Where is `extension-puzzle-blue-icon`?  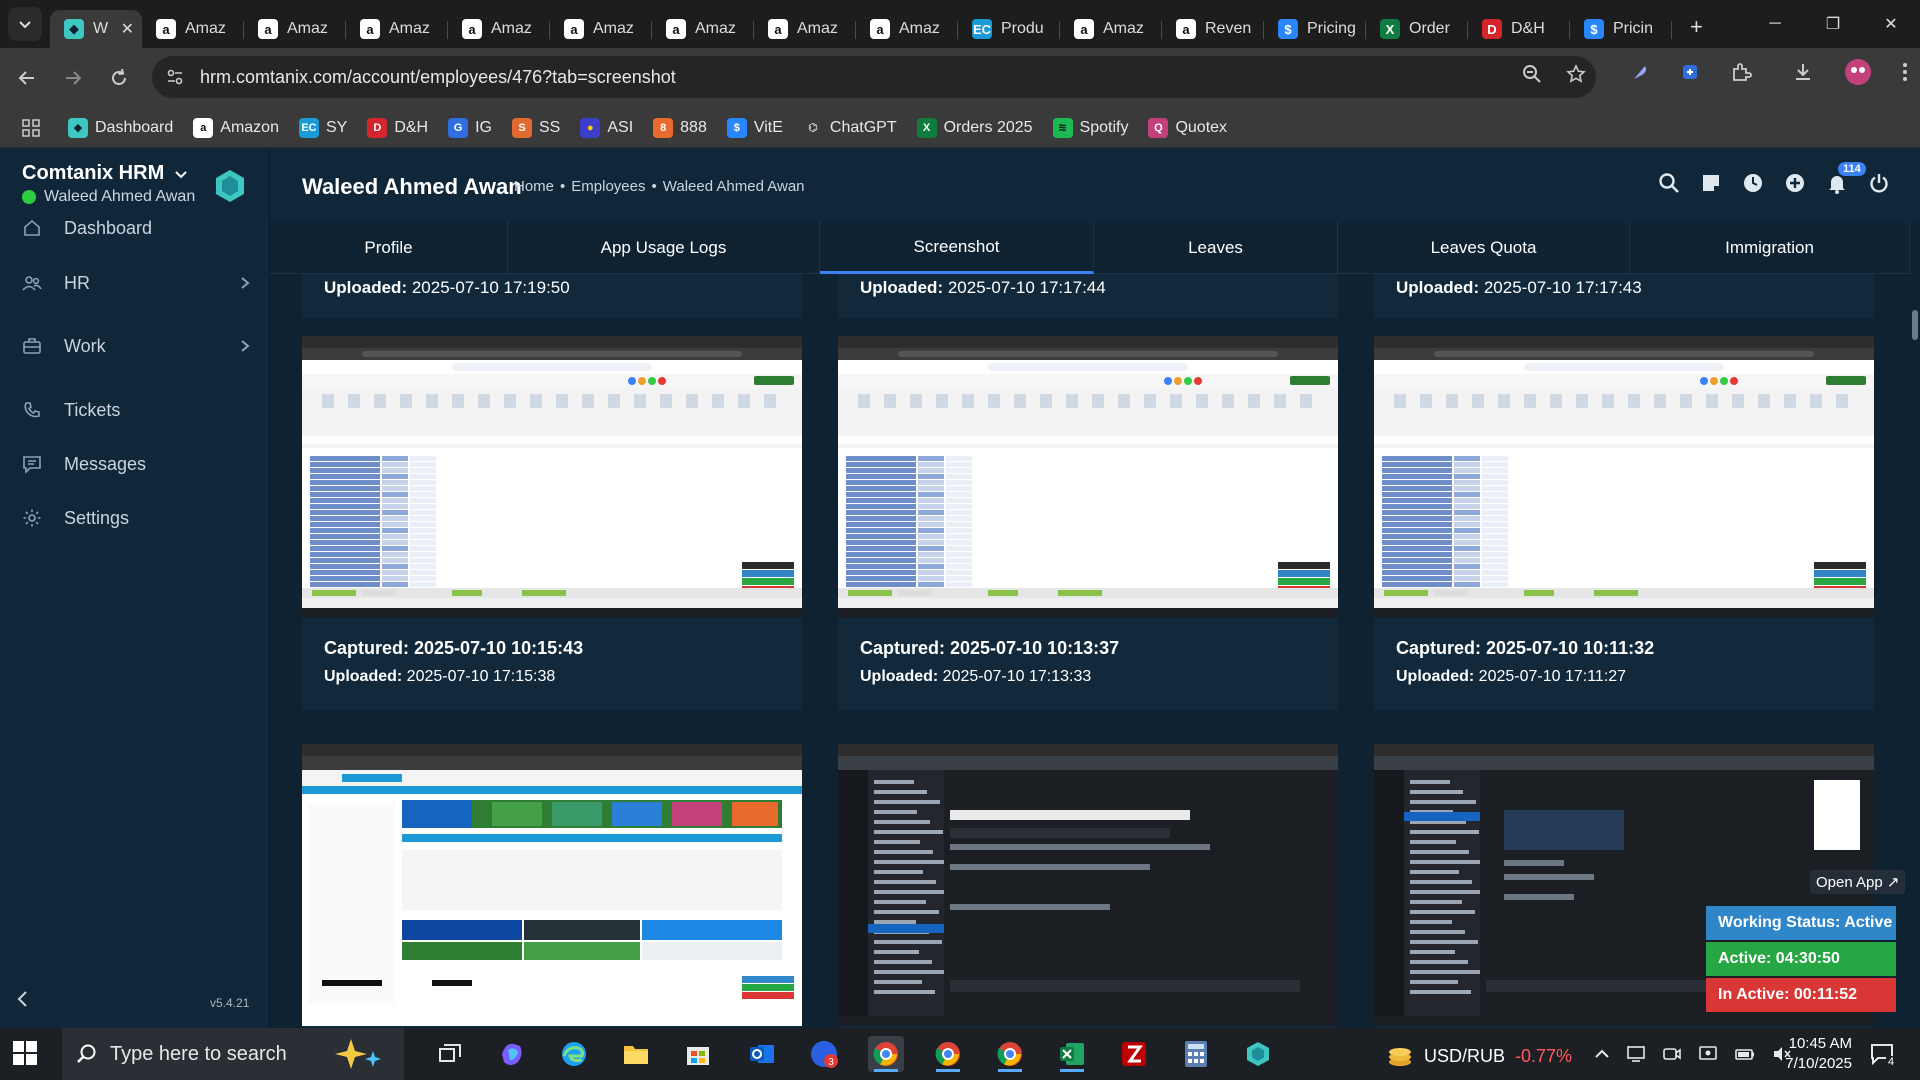 extension-puzzle-blue-icon is located at coordinates (1690, 72).